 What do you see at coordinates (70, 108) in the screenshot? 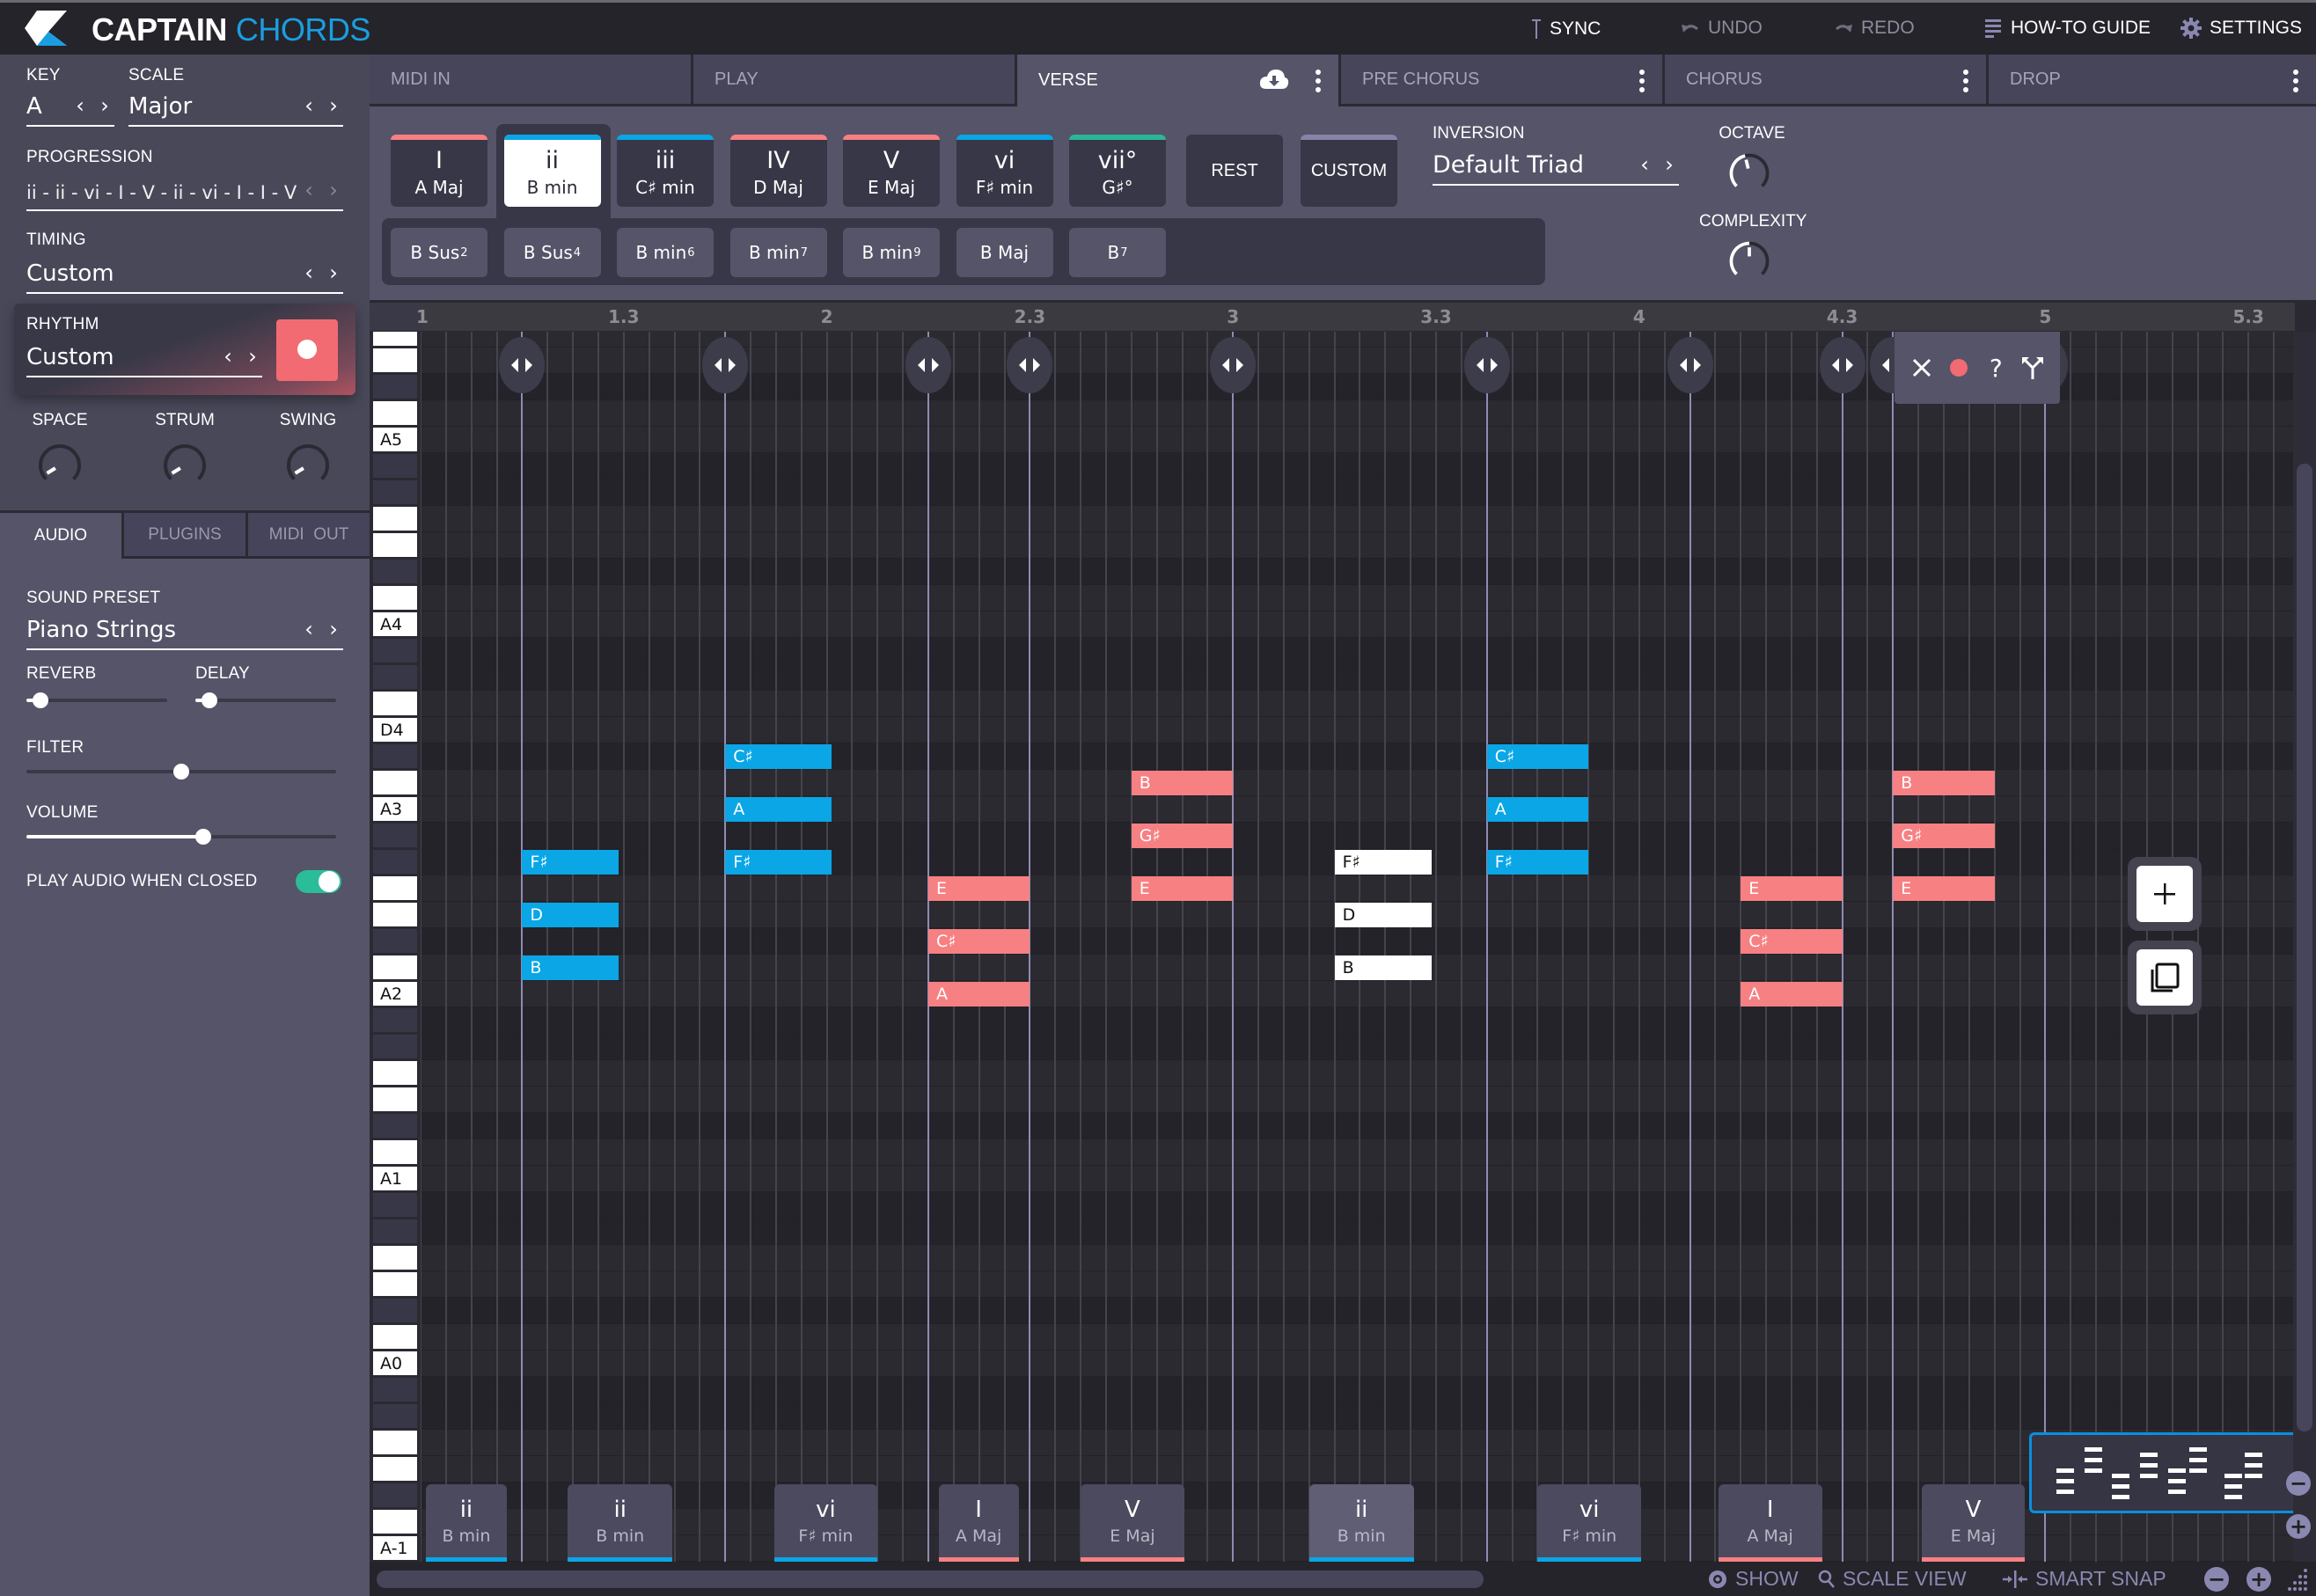
I see `key-selector: A ‹ ›` at bounding box center [70, 108].